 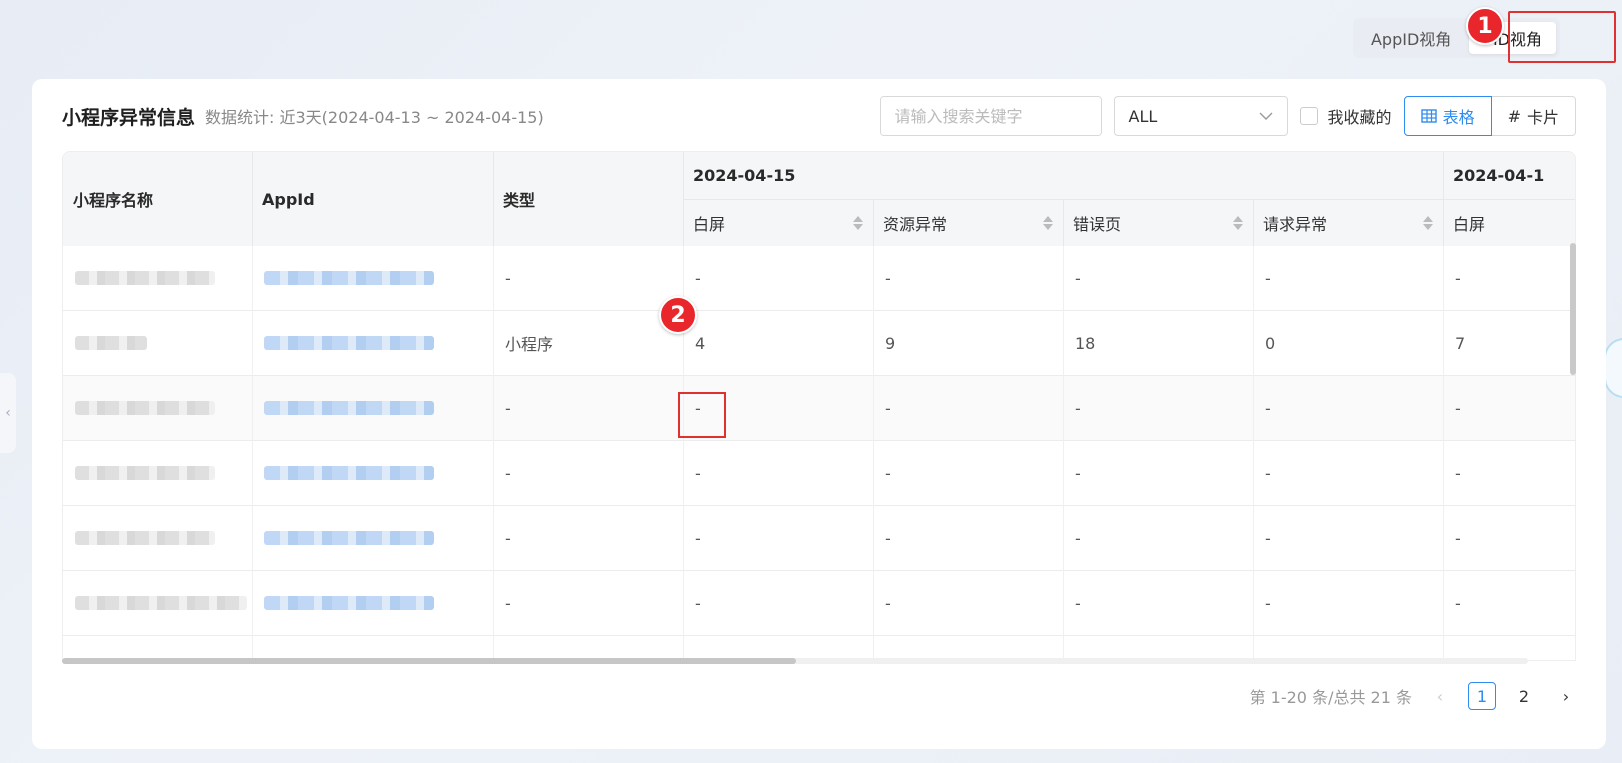 What do you see at coordinates (288, 199) in the screenshot?
I see `col-header-appid: AppId` at bounding box center [288, 199].